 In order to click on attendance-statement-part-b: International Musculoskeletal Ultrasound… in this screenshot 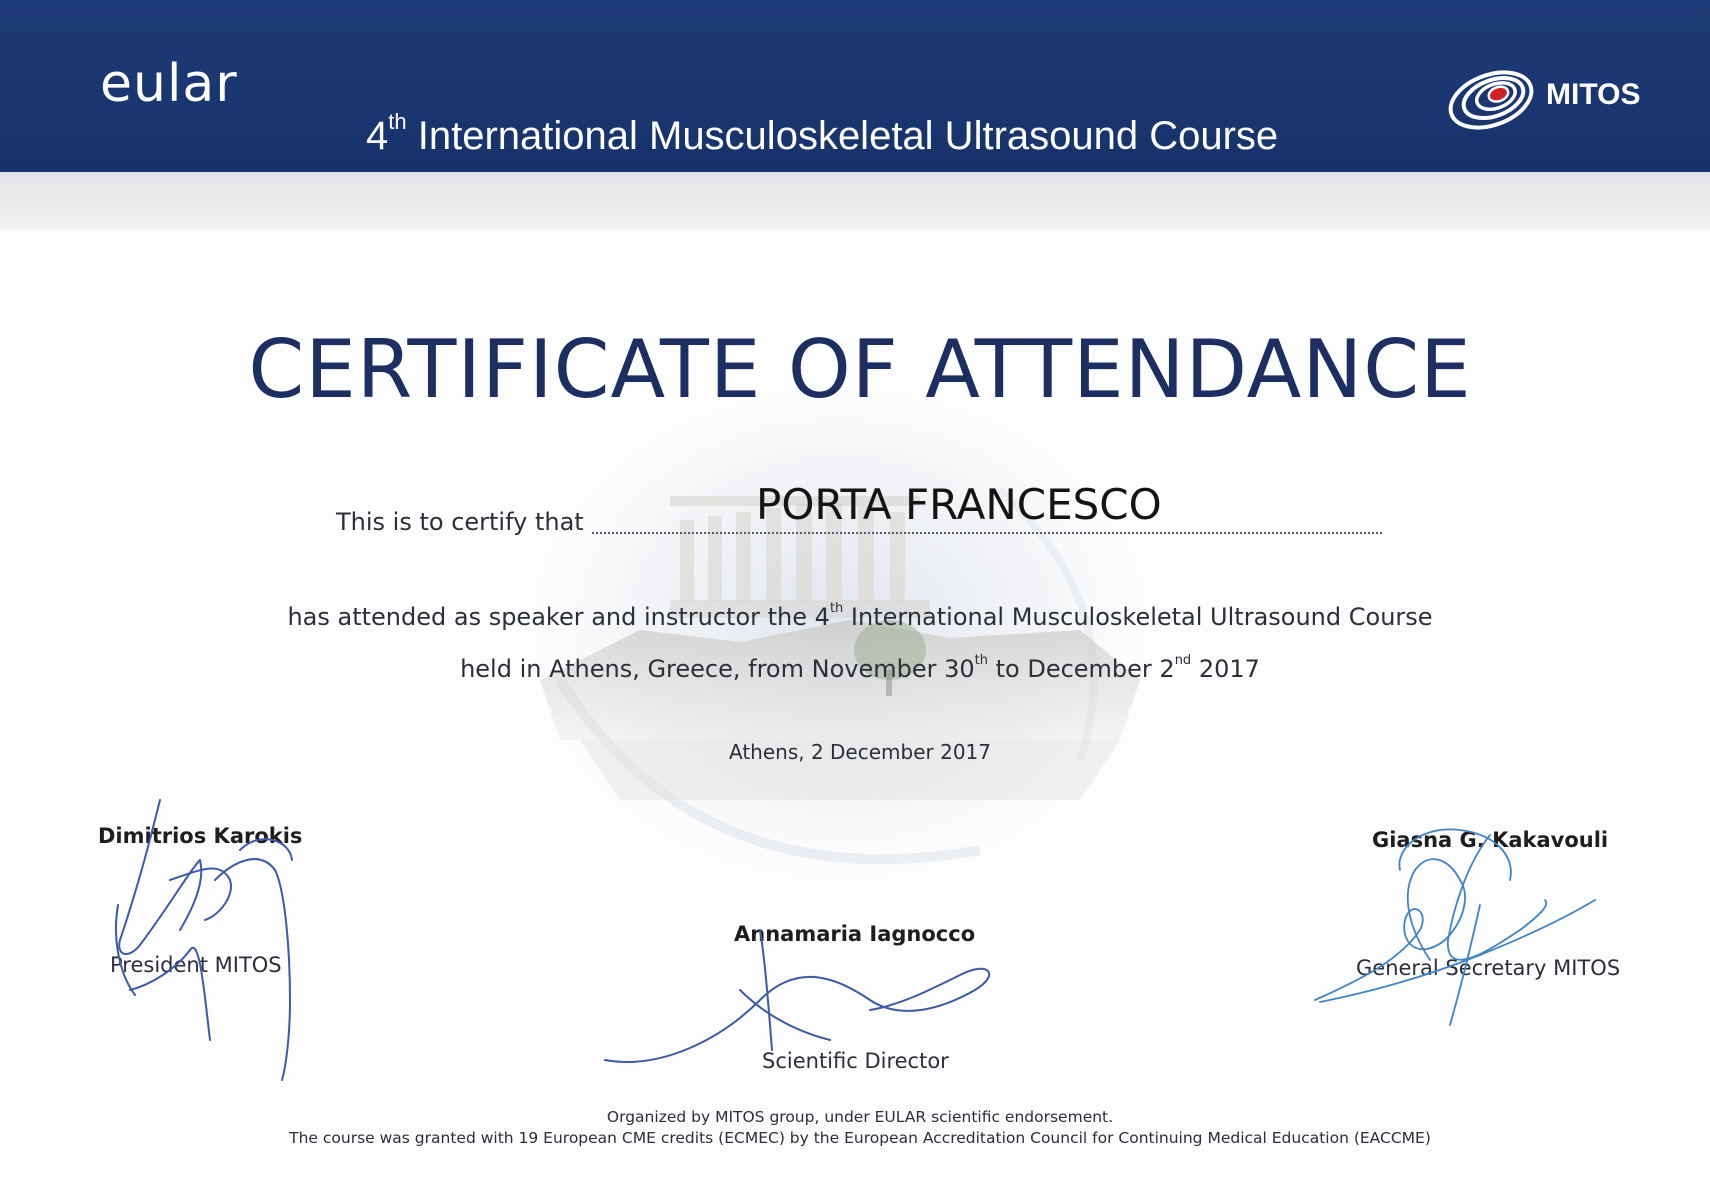, I will do `click(1138, 617)`.